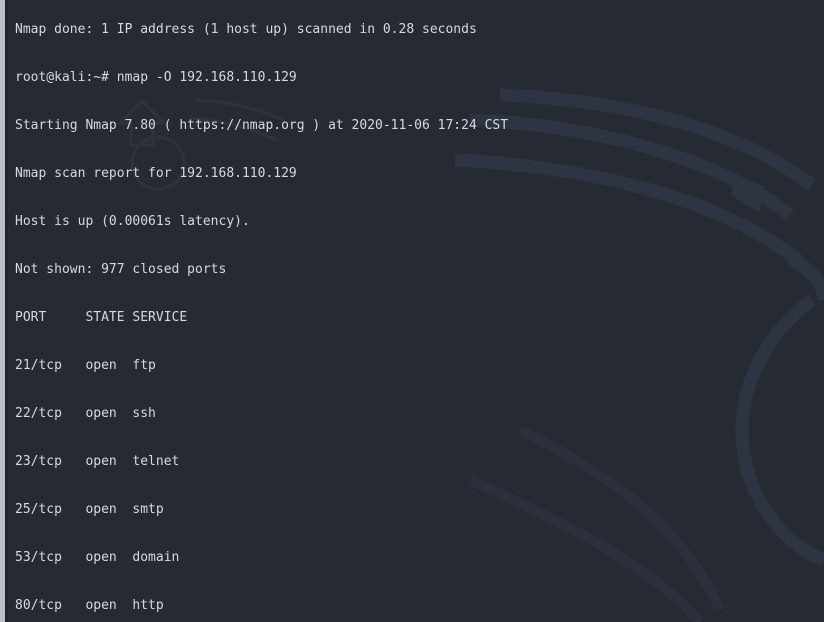 The width and height of the screenshot is (824, 622). Describe the element at coordinates (89, 605) in the screenshot. I see `terminal-line-port: 80/tcp open http` at that location.